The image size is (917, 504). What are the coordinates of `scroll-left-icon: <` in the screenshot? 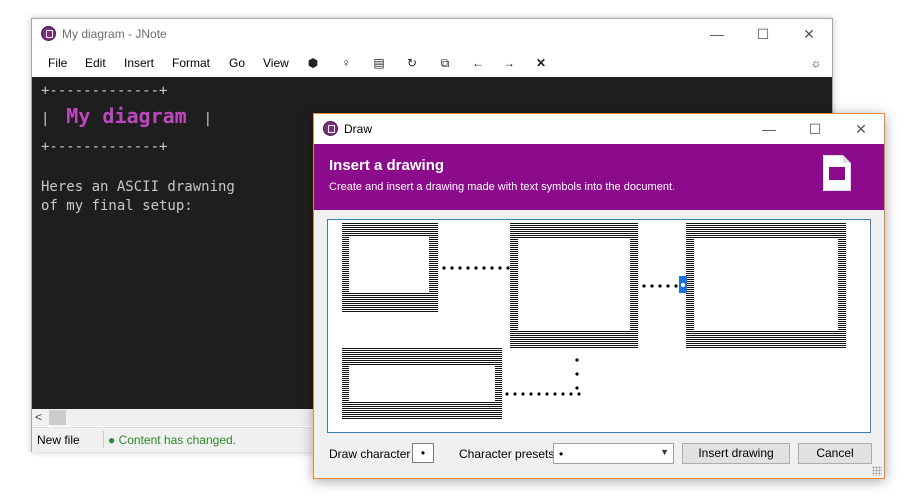 It's located at (38, 417).